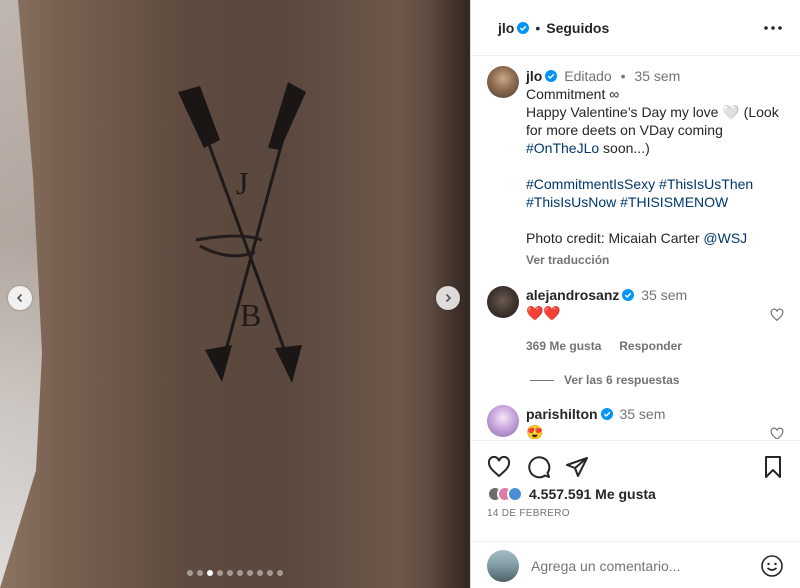 This screenshot has height=588, width=800. I want to click on replies-line, so click(542, 380).